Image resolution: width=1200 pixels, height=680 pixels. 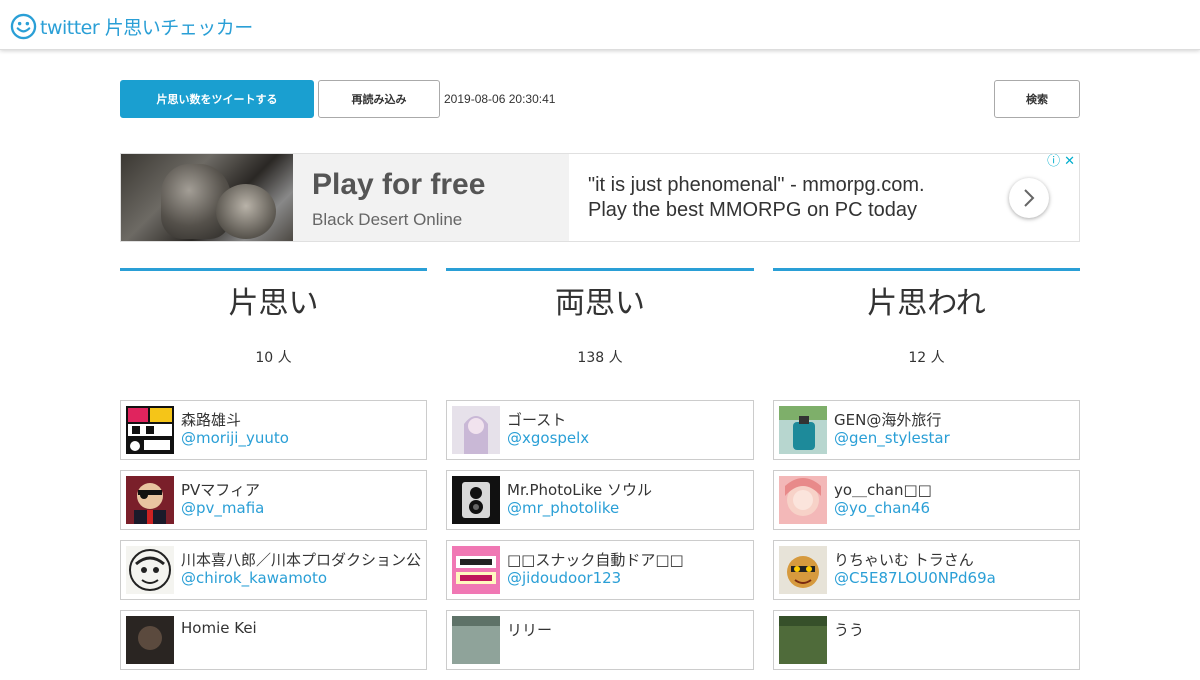 I want to click on user-card: ゴースト @xgospelx, so click(x=600, y=430).